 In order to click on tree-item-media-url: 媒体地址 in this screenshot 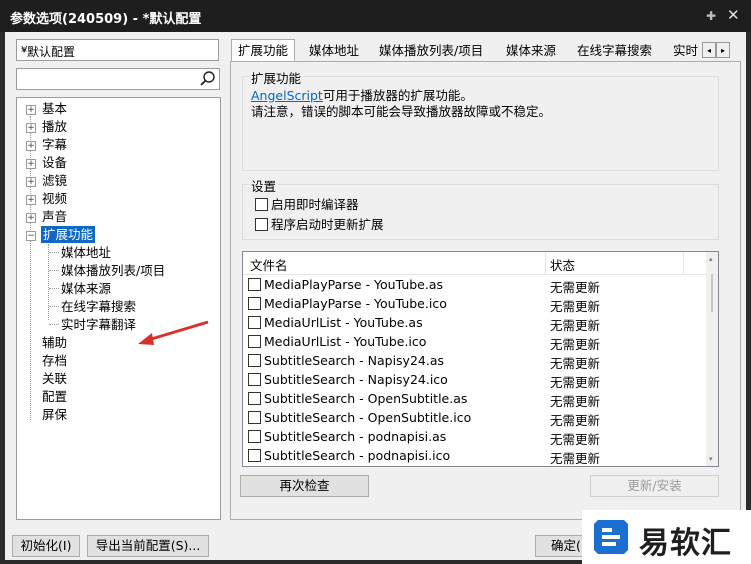, I will do `click(86, 252)`.